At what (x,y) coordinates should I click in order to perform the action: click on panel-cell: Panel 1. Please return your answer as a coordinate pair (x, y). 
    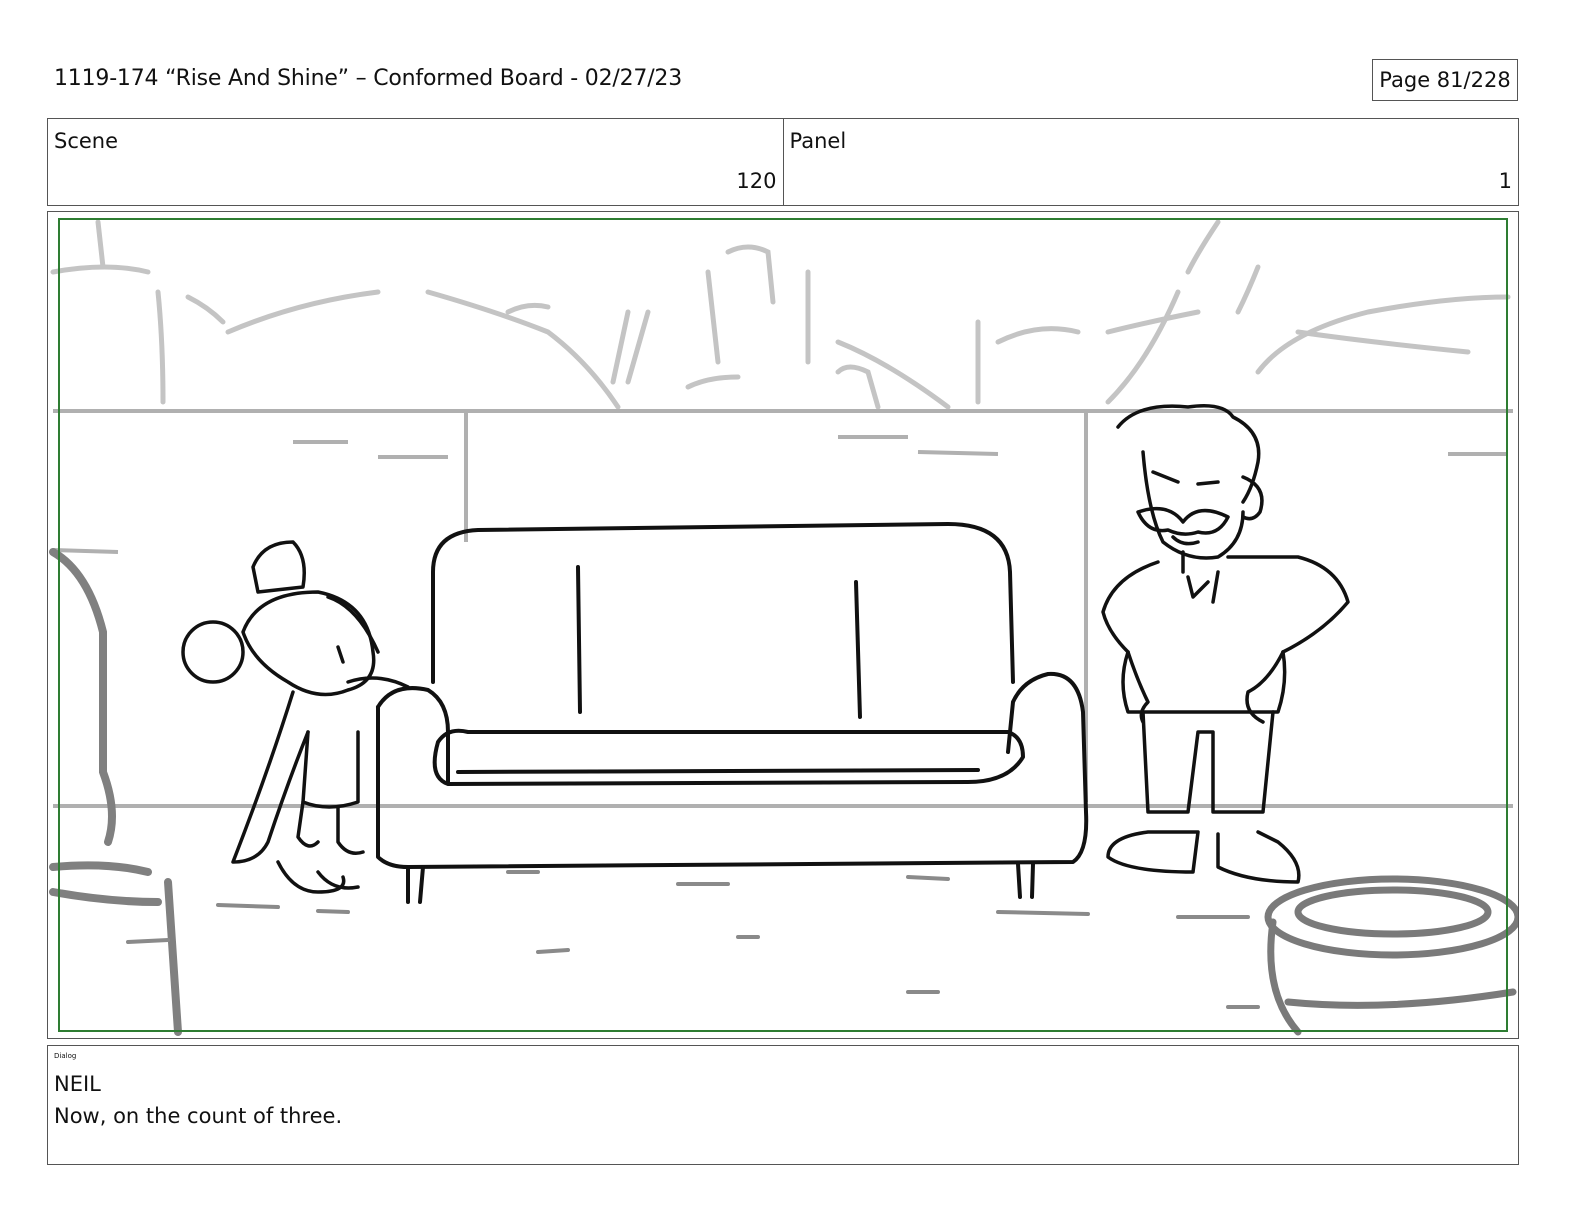
    Looking at the image, I should click on (1150, 162).